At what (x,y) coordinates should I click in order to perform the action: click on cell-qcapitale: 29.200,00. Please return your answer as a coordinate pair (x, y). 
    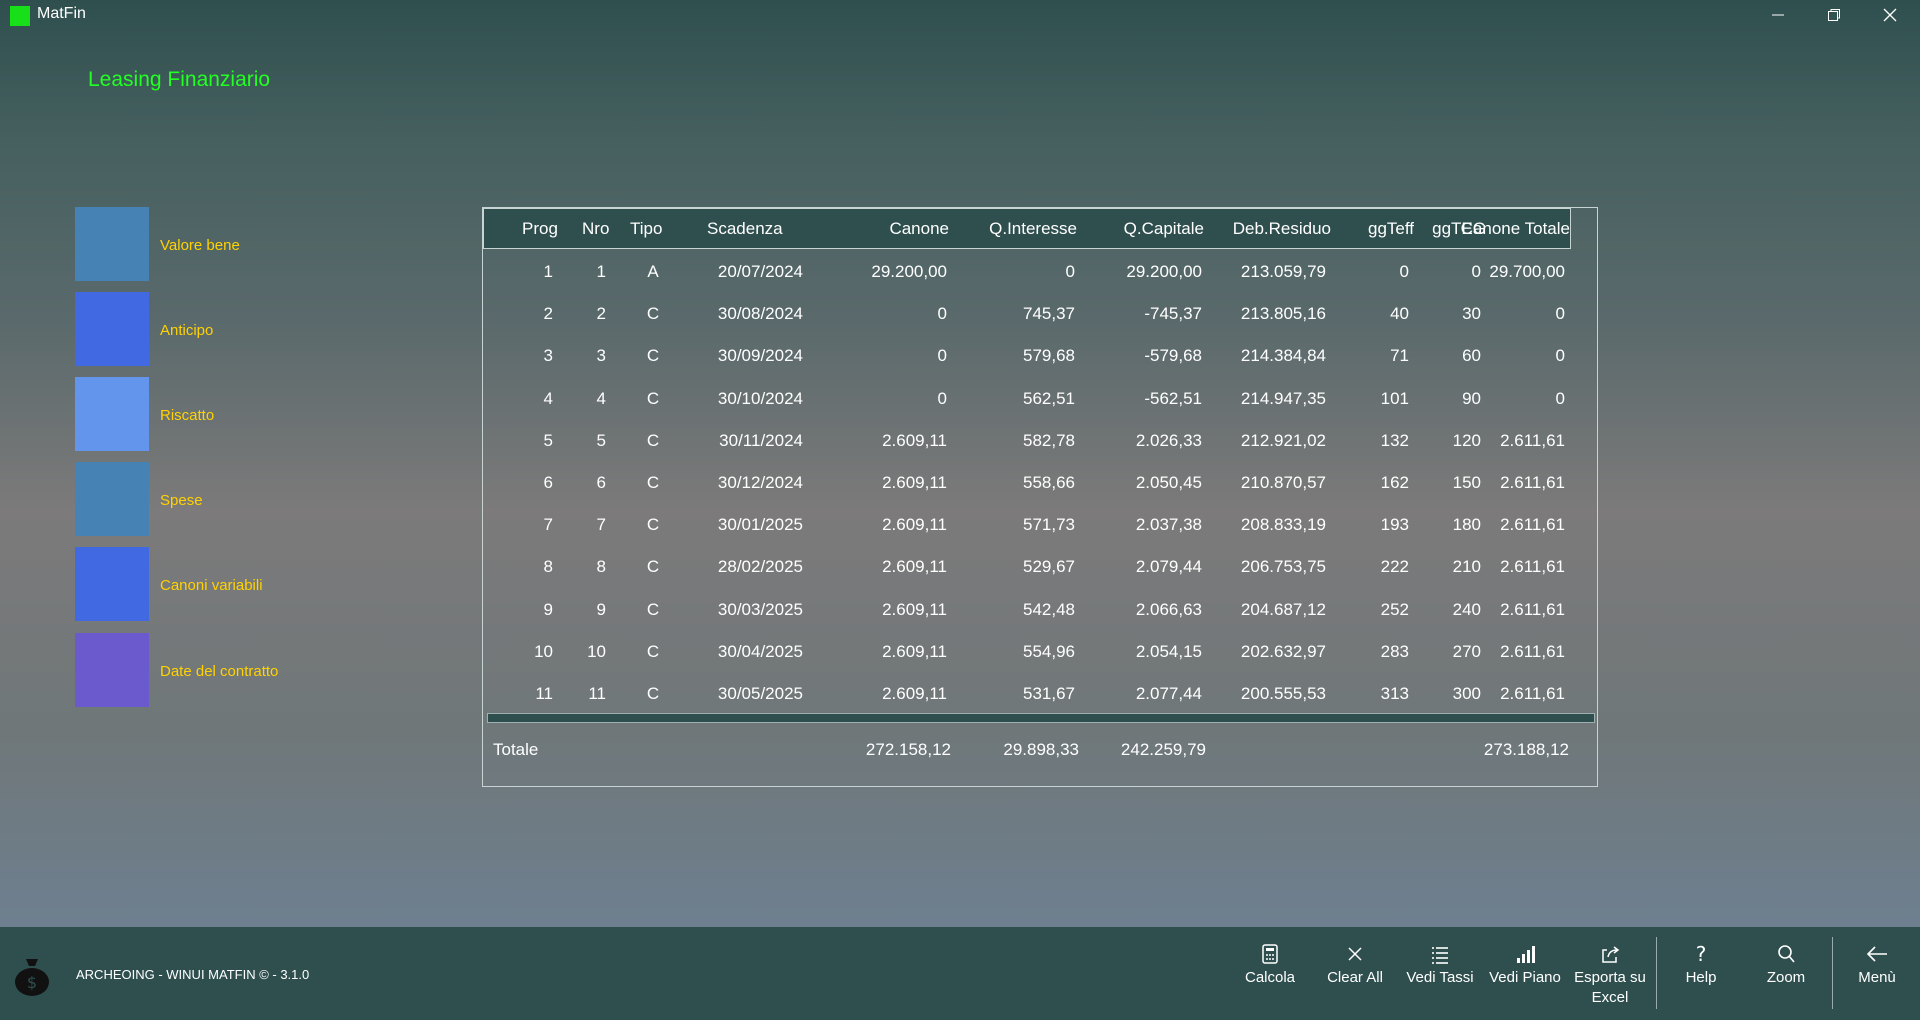
    Looking at the image, I should click on (1164, 271).